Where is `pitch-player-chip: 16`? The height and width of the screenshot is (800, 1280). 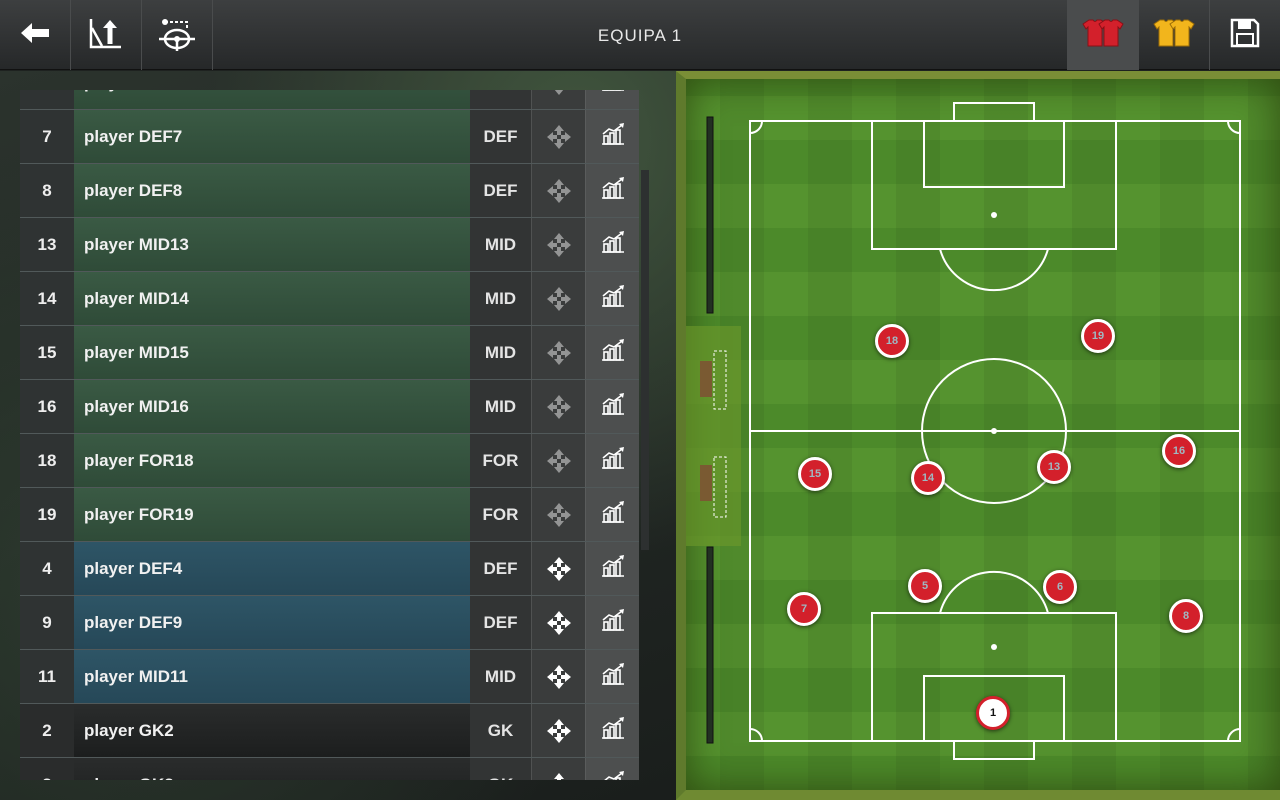
pitch-player-chip: 16 is located at coordinates (1179, 451).